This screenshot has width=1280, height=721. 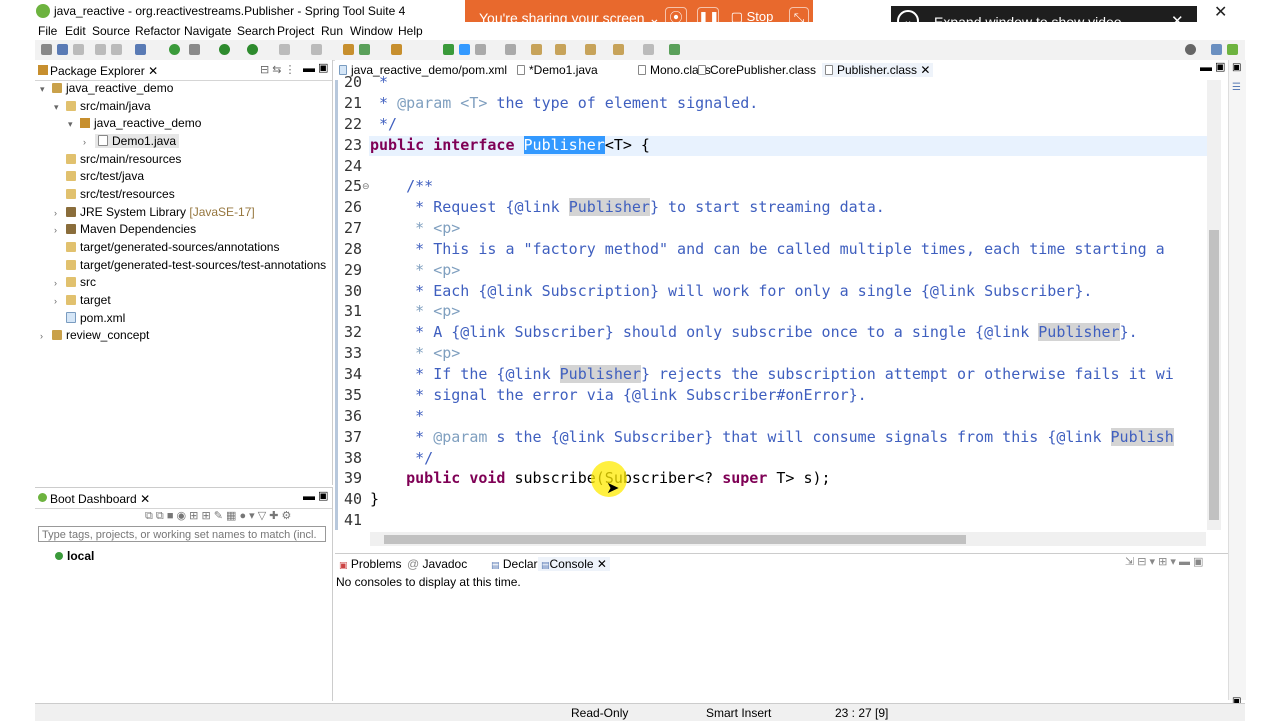 What do you see at coordinates (437, 564) in the screenshot?
I see `tab-javadoc: @ Javadoc` at bounding box center [437, 564].